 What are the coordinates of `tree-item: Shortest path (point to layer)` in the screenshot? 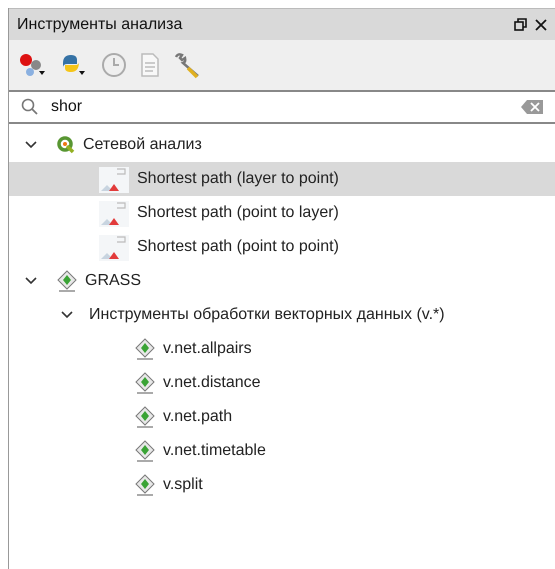 It's located at (282, 213).